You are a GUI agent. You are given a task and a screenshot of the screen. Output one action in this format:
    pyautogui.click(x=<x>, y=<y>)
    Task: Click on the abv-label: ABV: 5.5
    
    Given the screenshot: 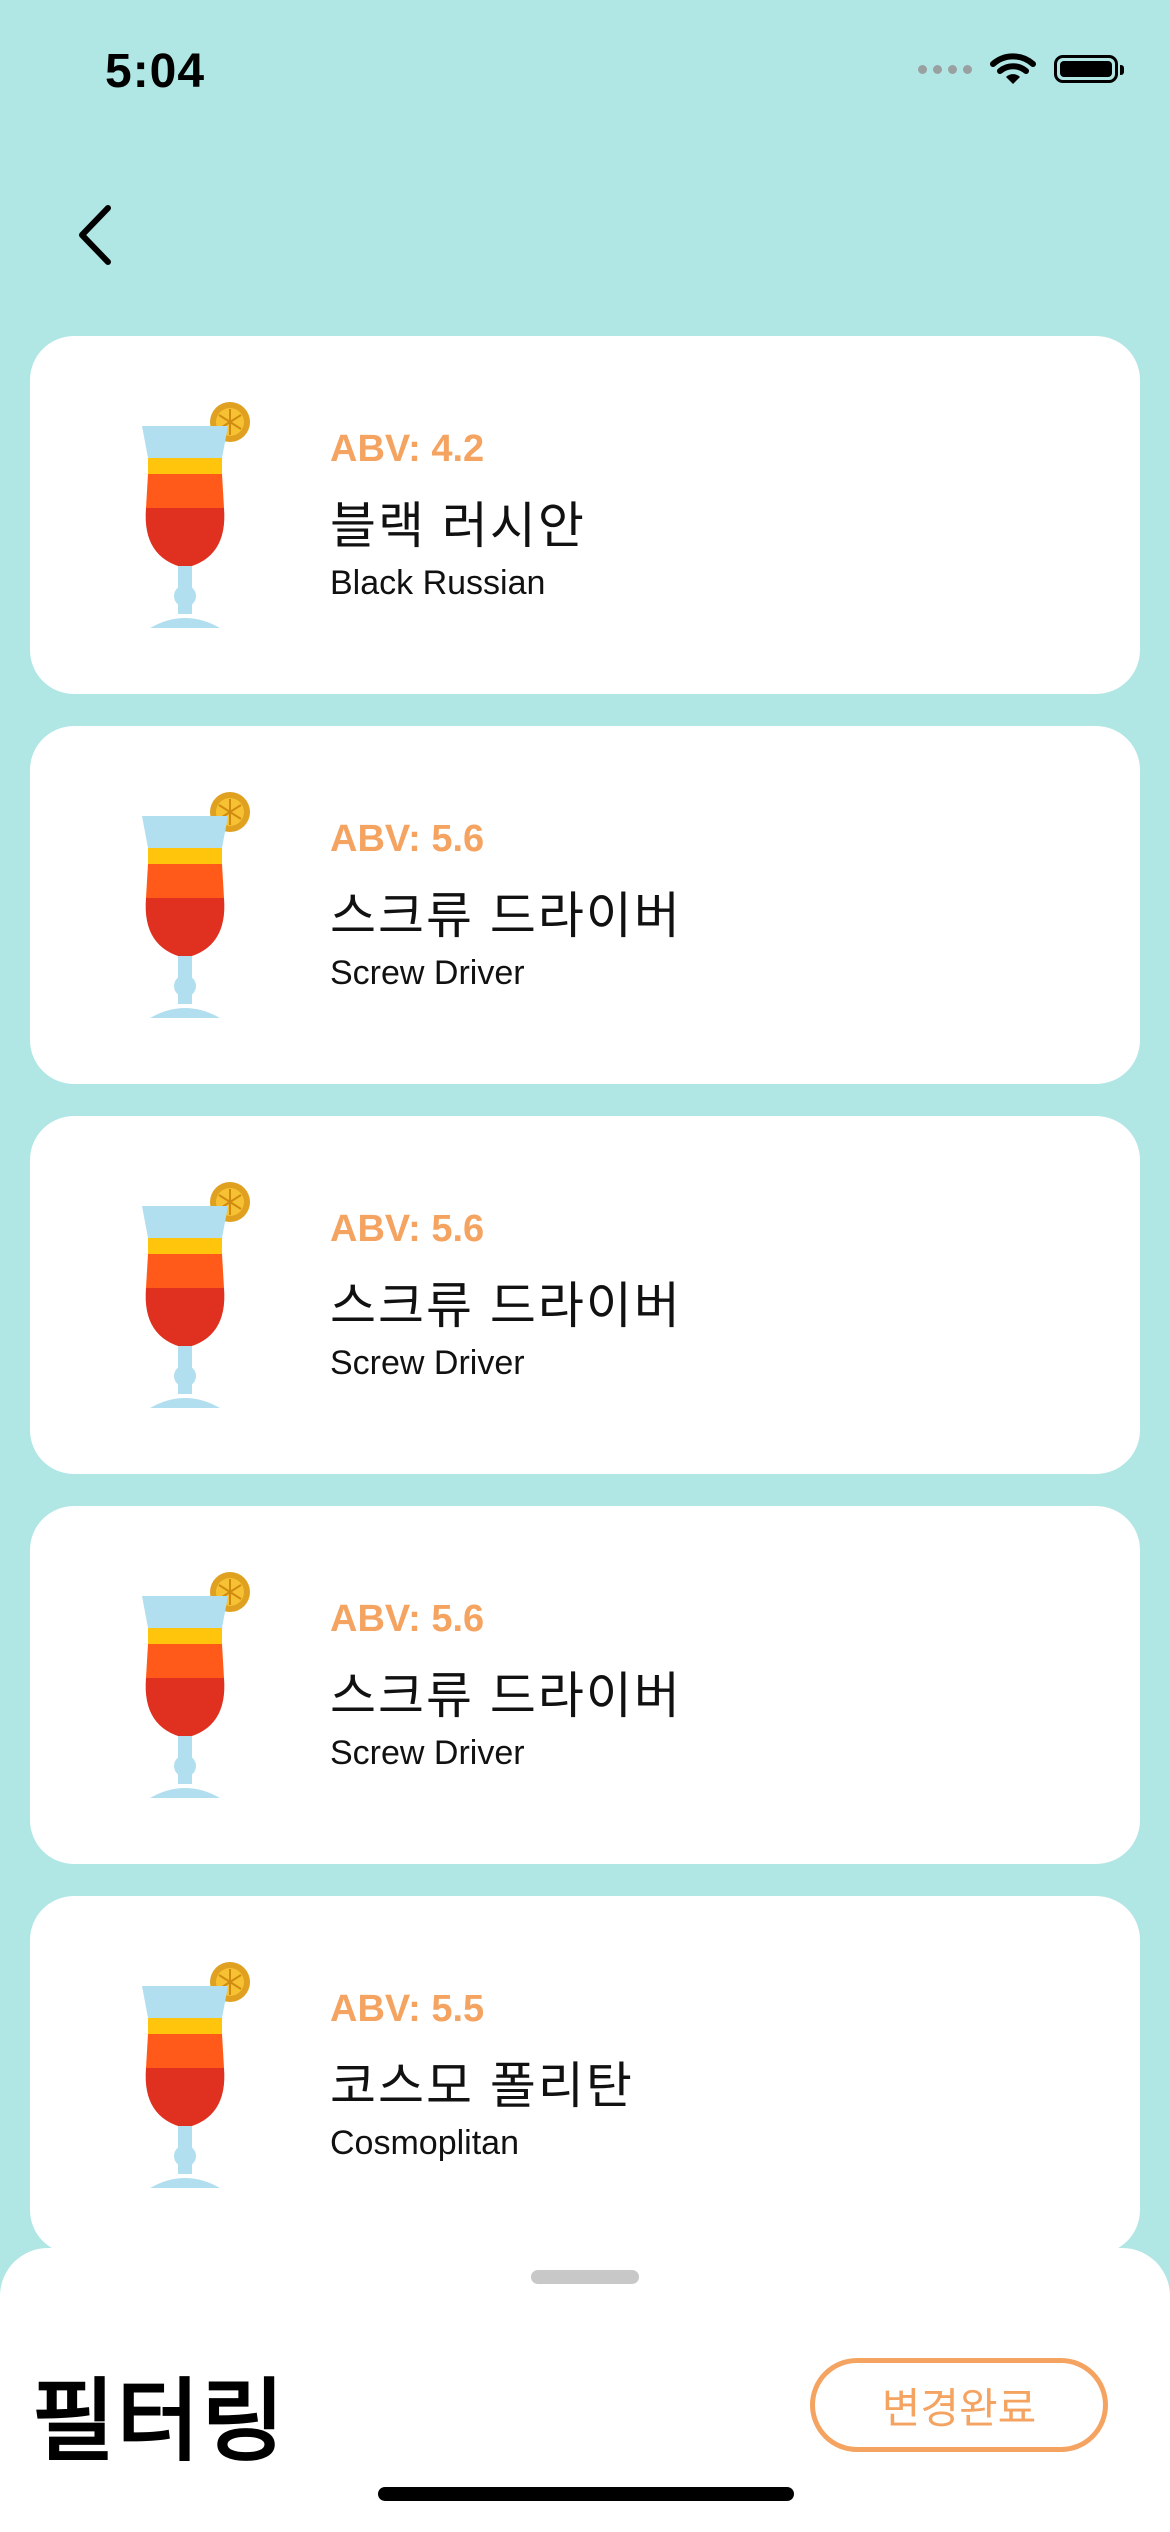 What is the action you would take?
    pyautogui.click(x=407, y=2009)
    